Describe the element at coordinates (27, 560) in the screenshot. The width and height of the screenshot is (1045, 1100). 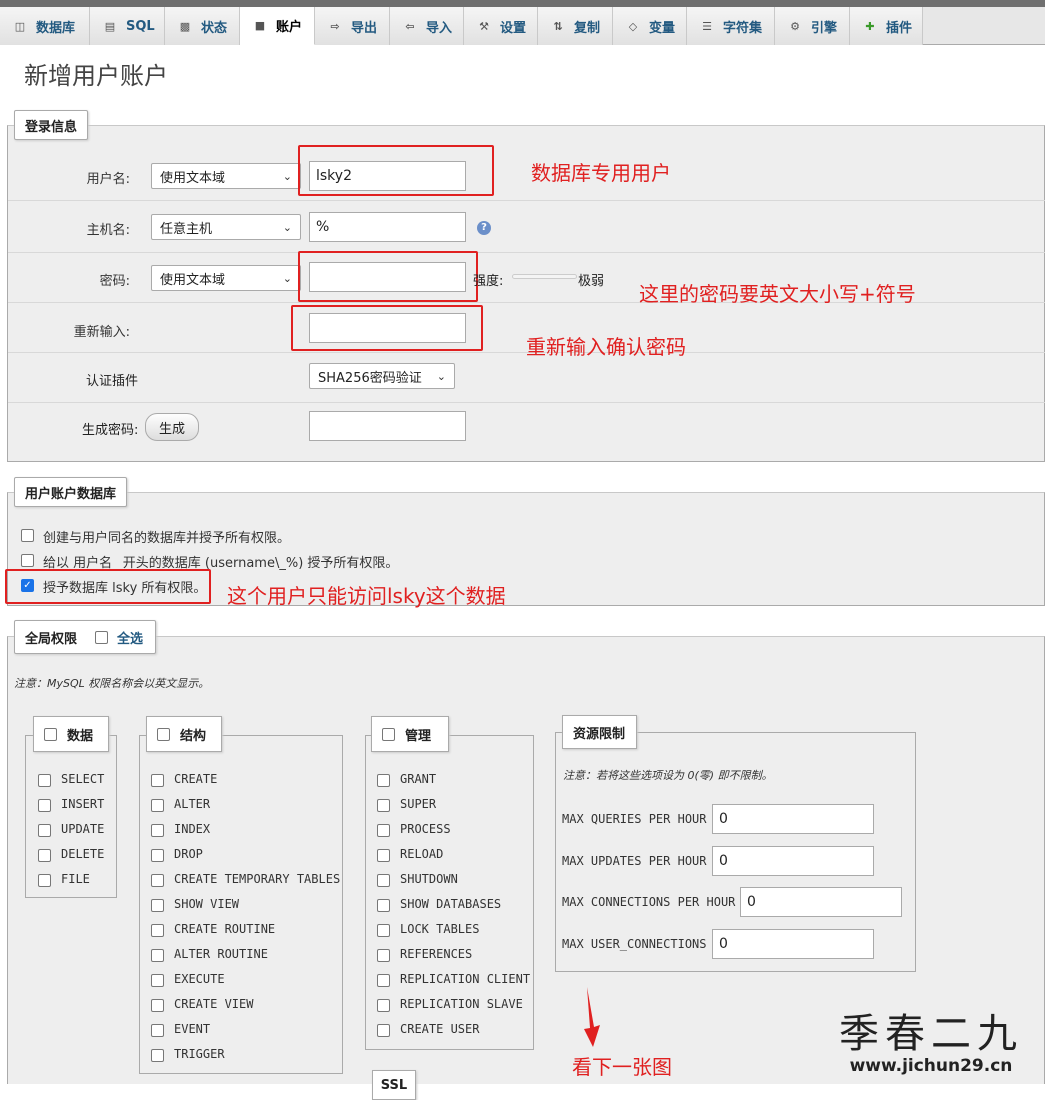
I see `wildcard-db-checkbox` at that location.